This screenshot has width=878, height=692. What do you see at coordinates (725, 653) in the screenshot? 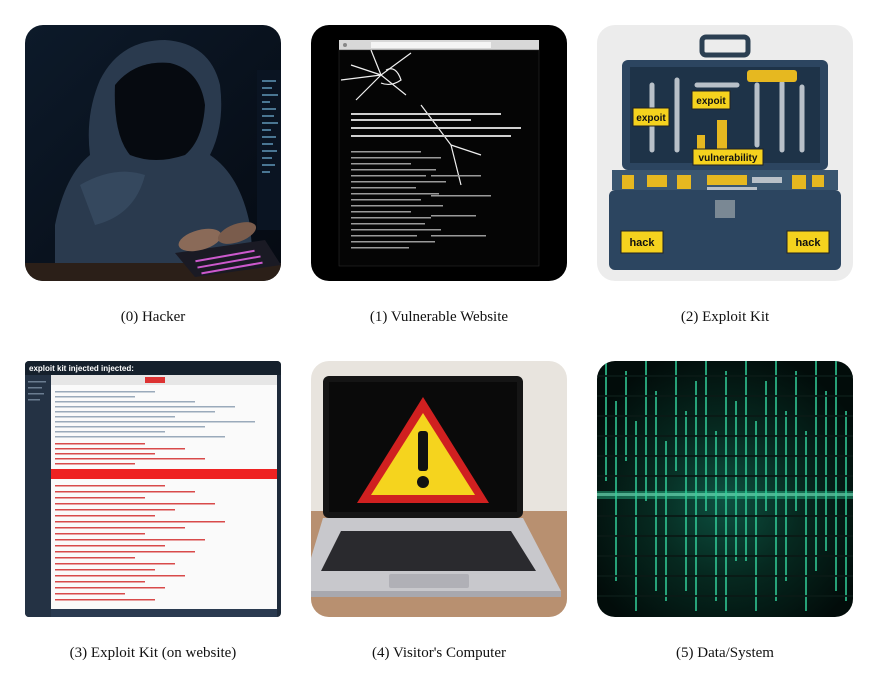
I see `caption-data-system: (5) Data/System` at bounding box center [725, 653].